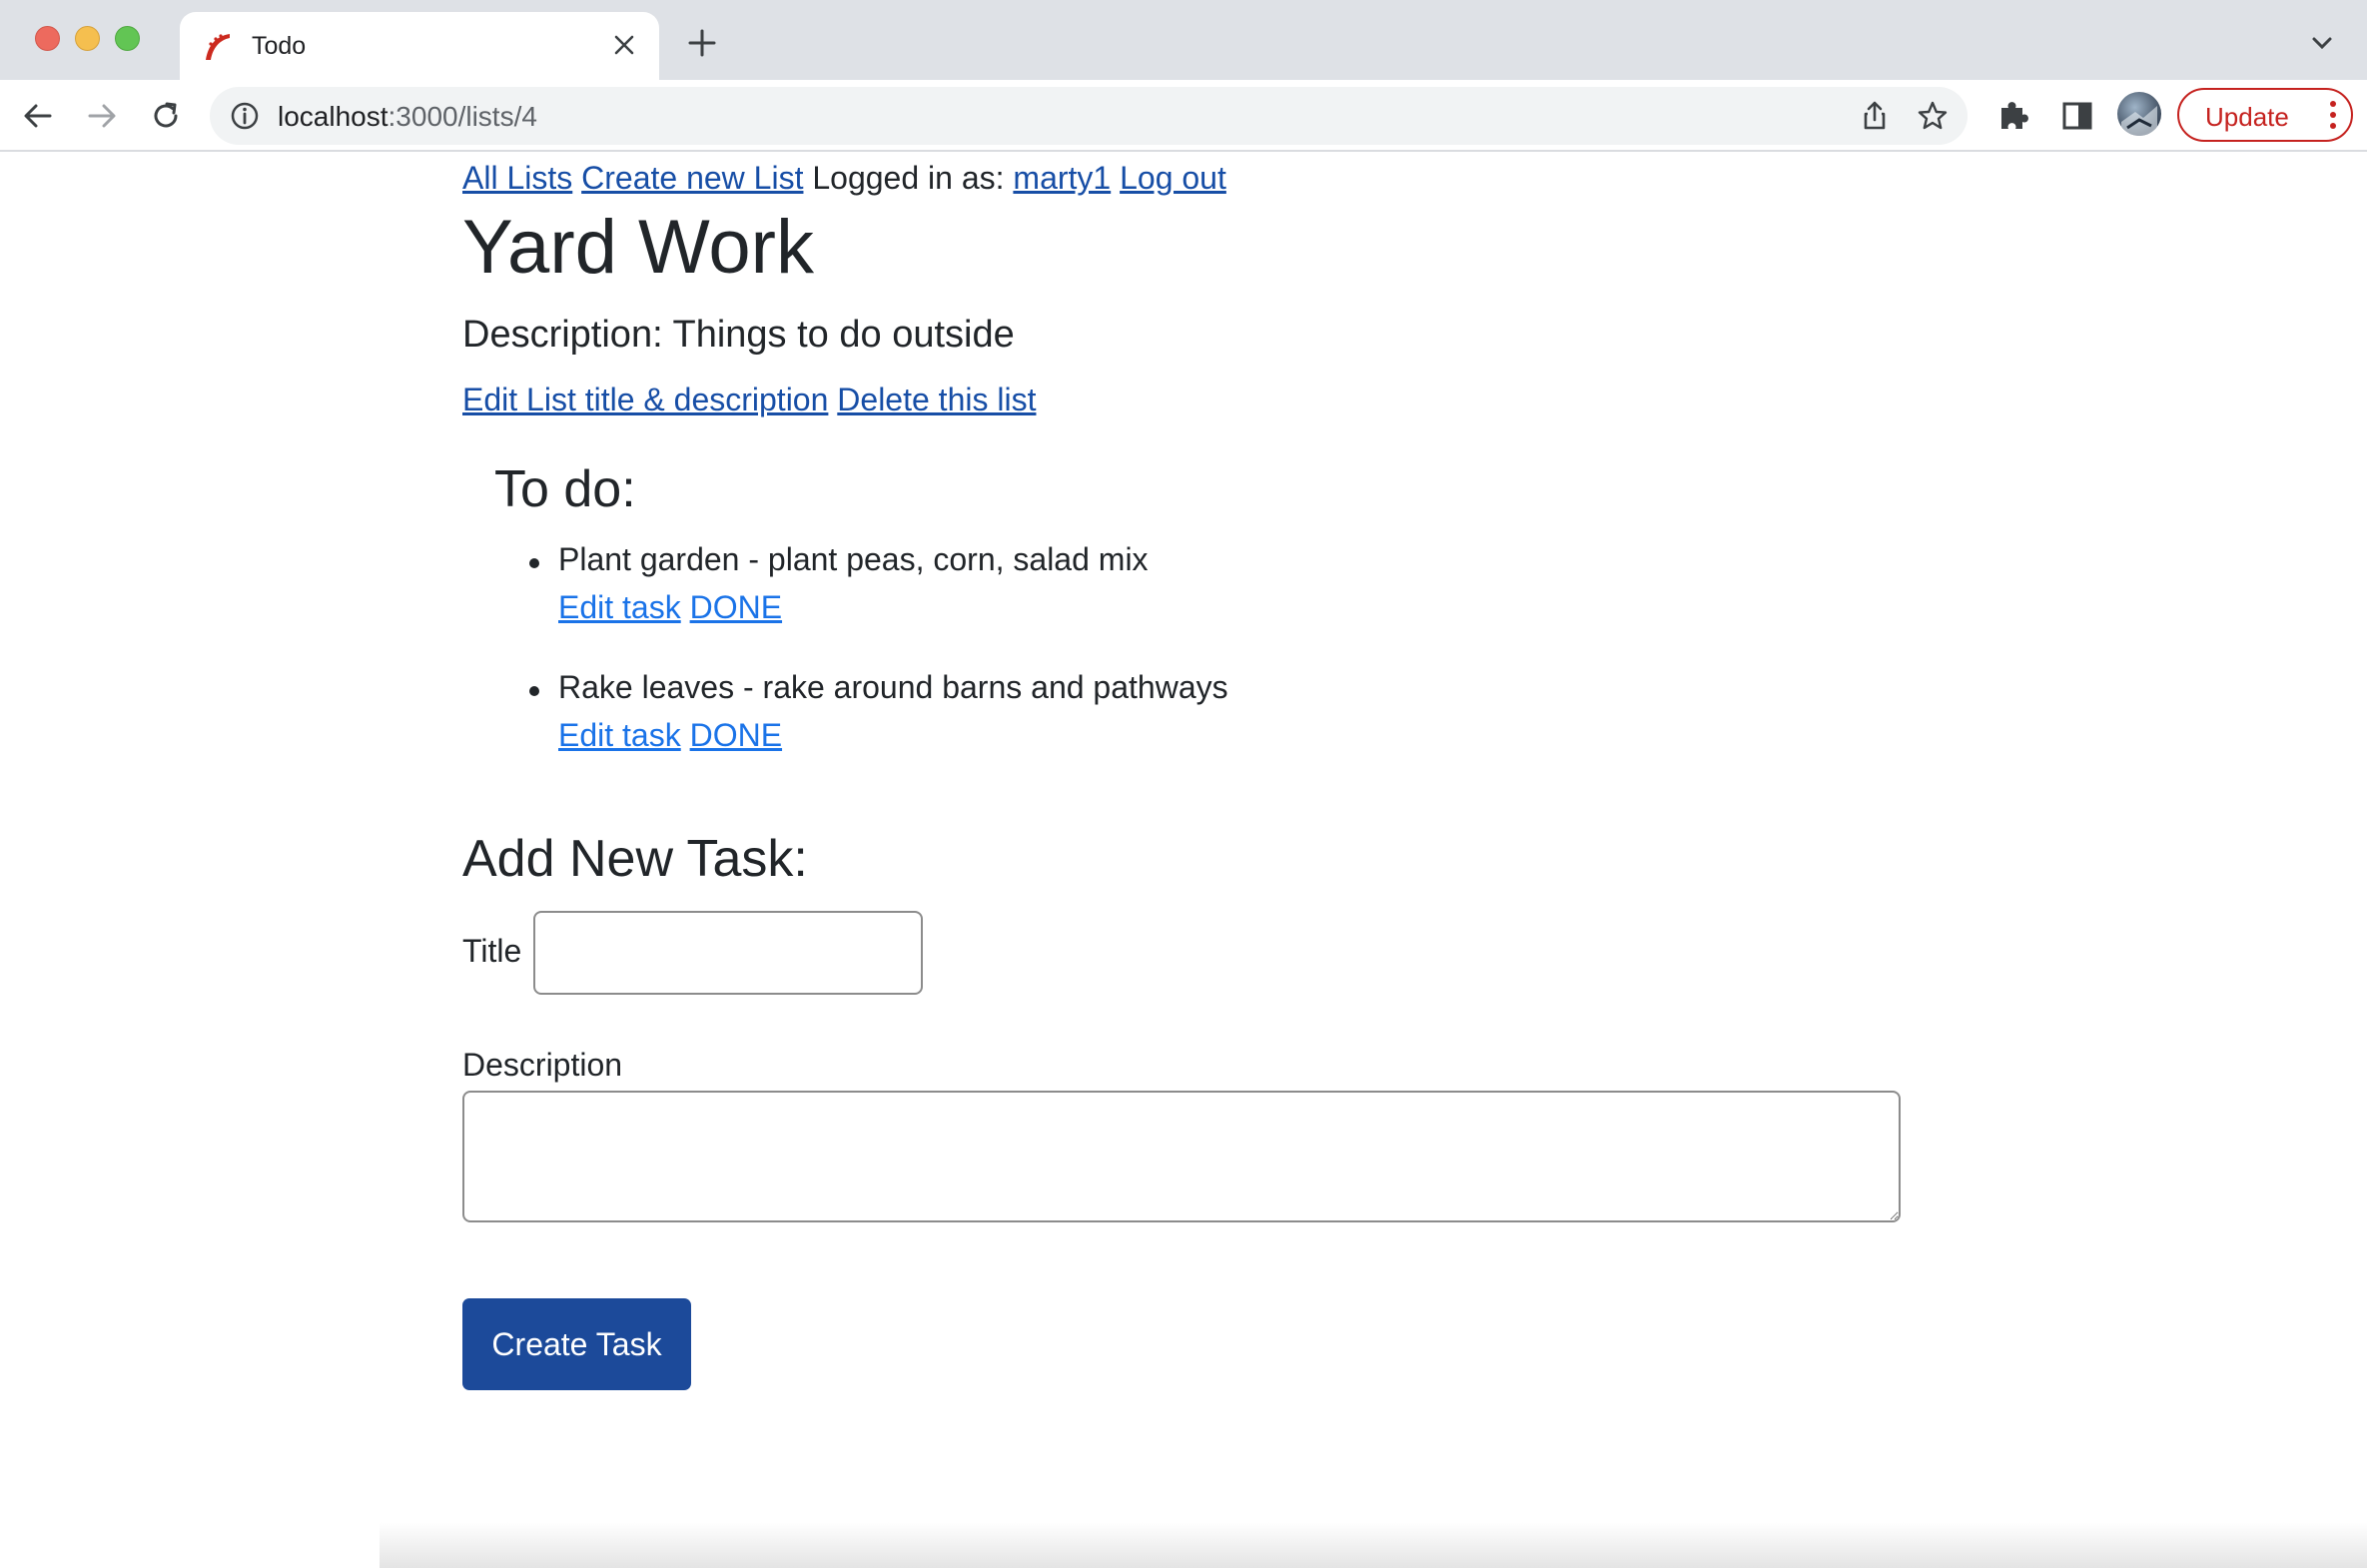 This screenshot has width=2367, height=1568. I want to click on close-window-button, so click(47, 38).